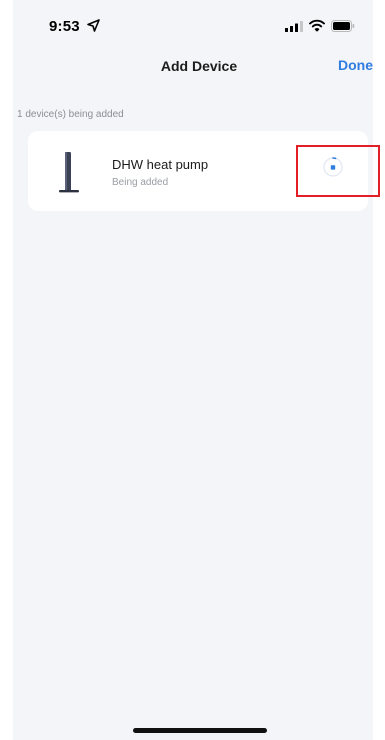  Describe the element at coordinates (200, 730) in the screenshot. I see `home-indicator` at that location.